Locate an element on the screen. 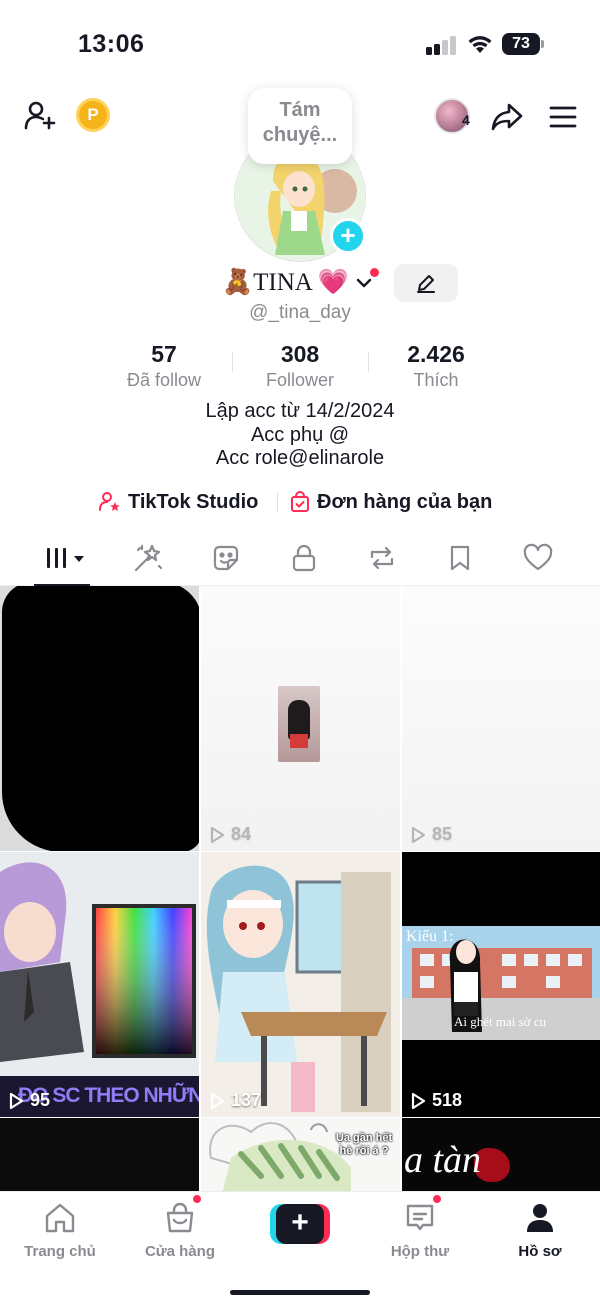  tab-liked is located at coordinates (538, 558).